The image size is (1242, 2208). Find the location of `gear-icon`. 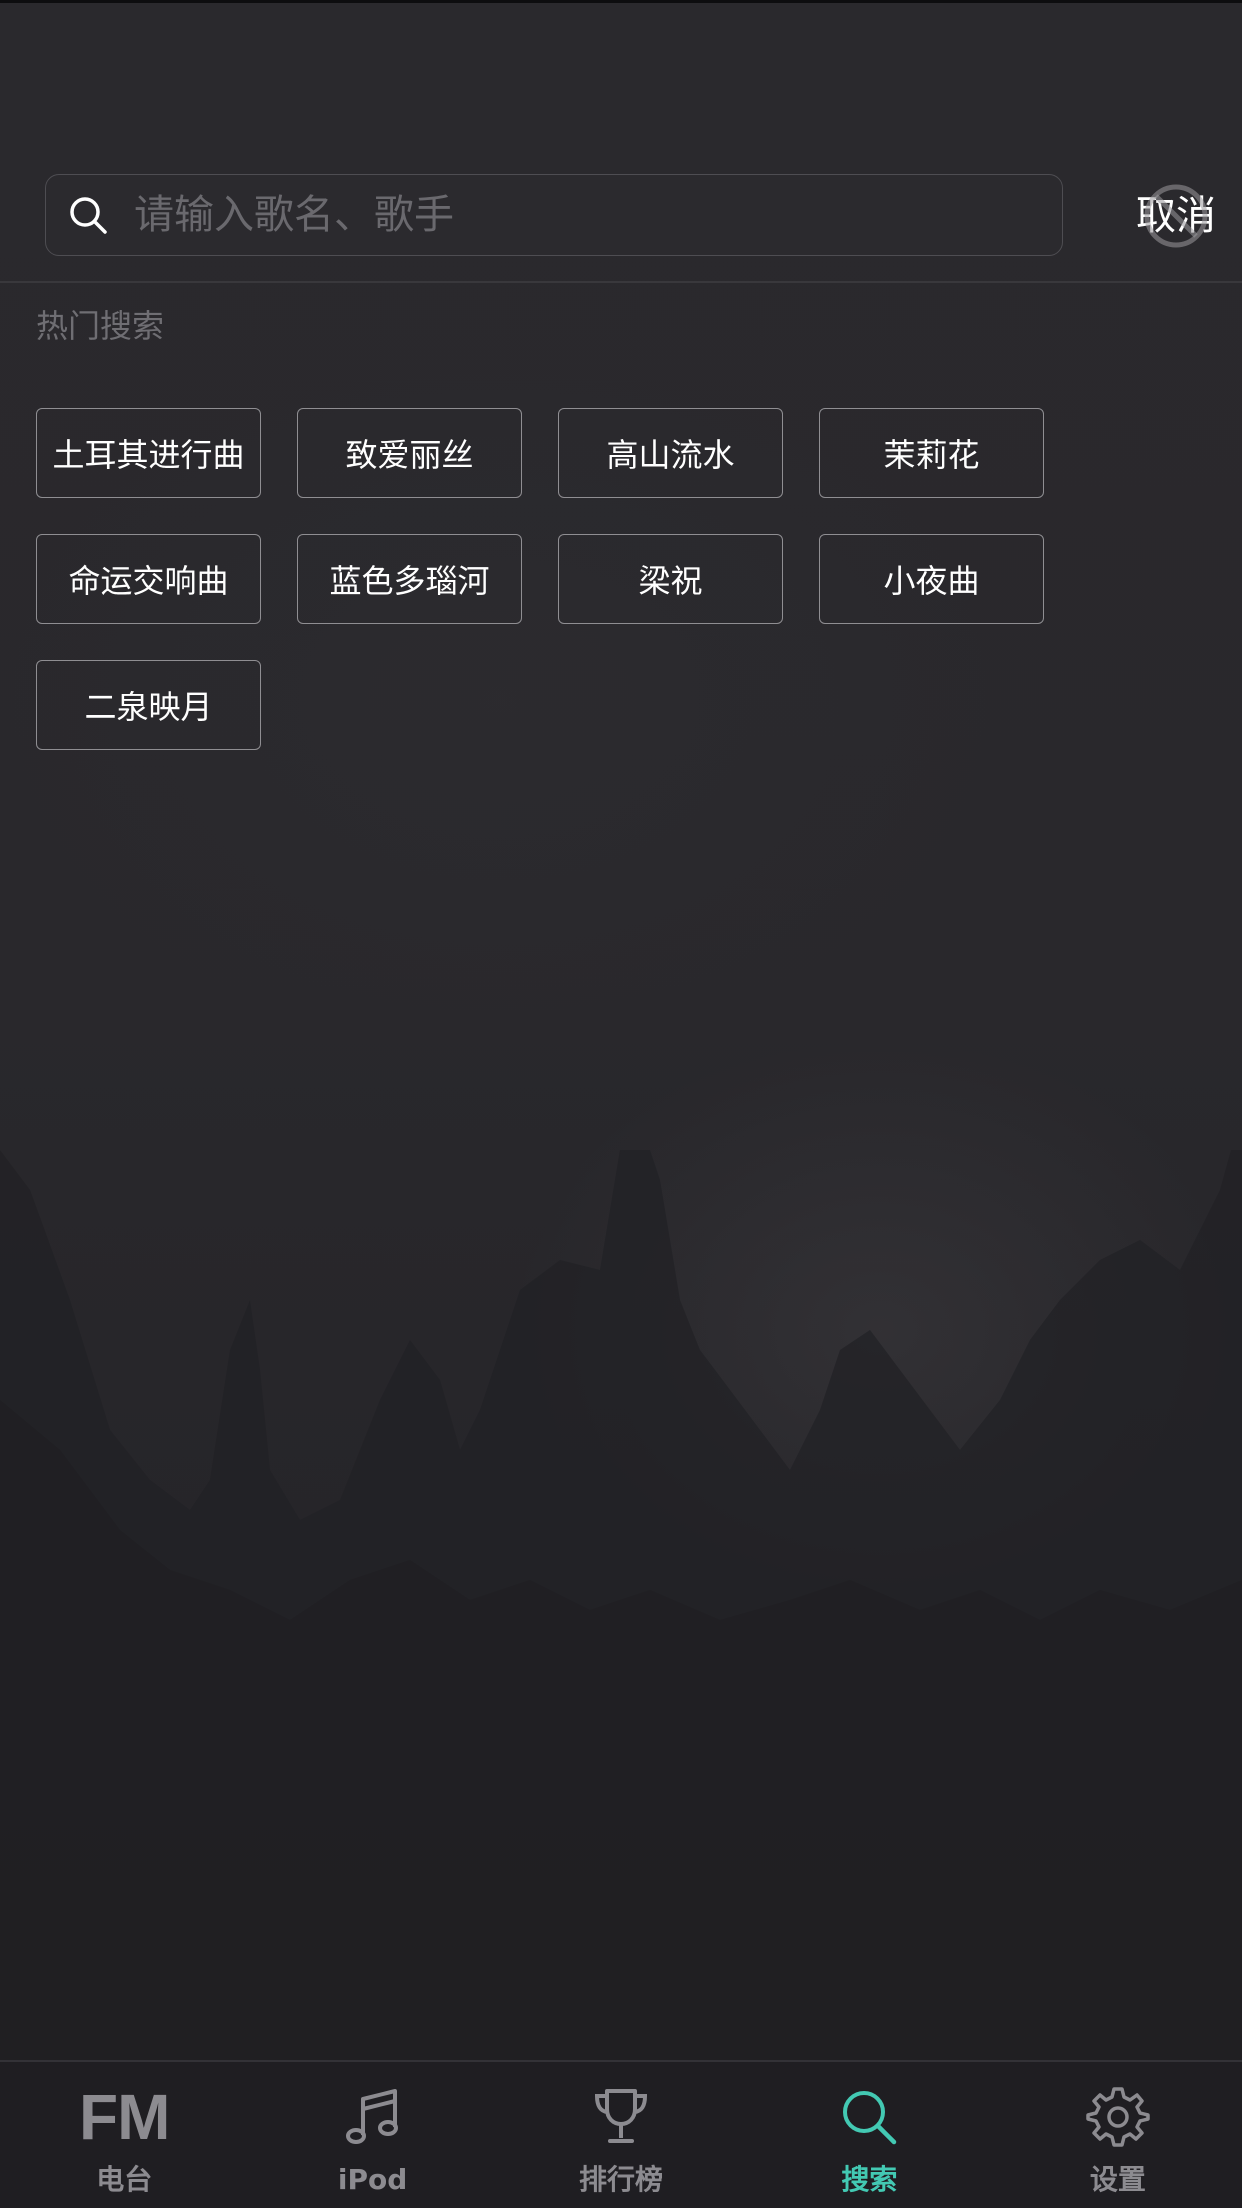

gear-icon is located at coordinates (1118, 2117).